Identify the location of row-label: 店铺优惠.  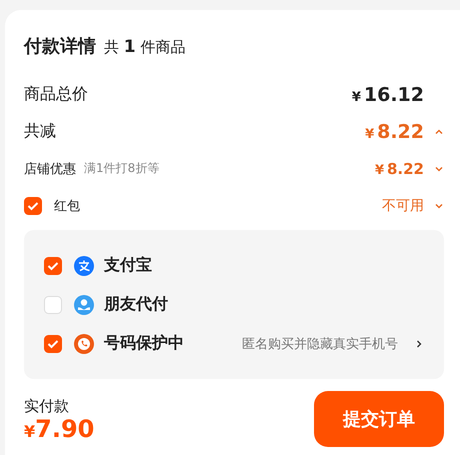
(50, 169).